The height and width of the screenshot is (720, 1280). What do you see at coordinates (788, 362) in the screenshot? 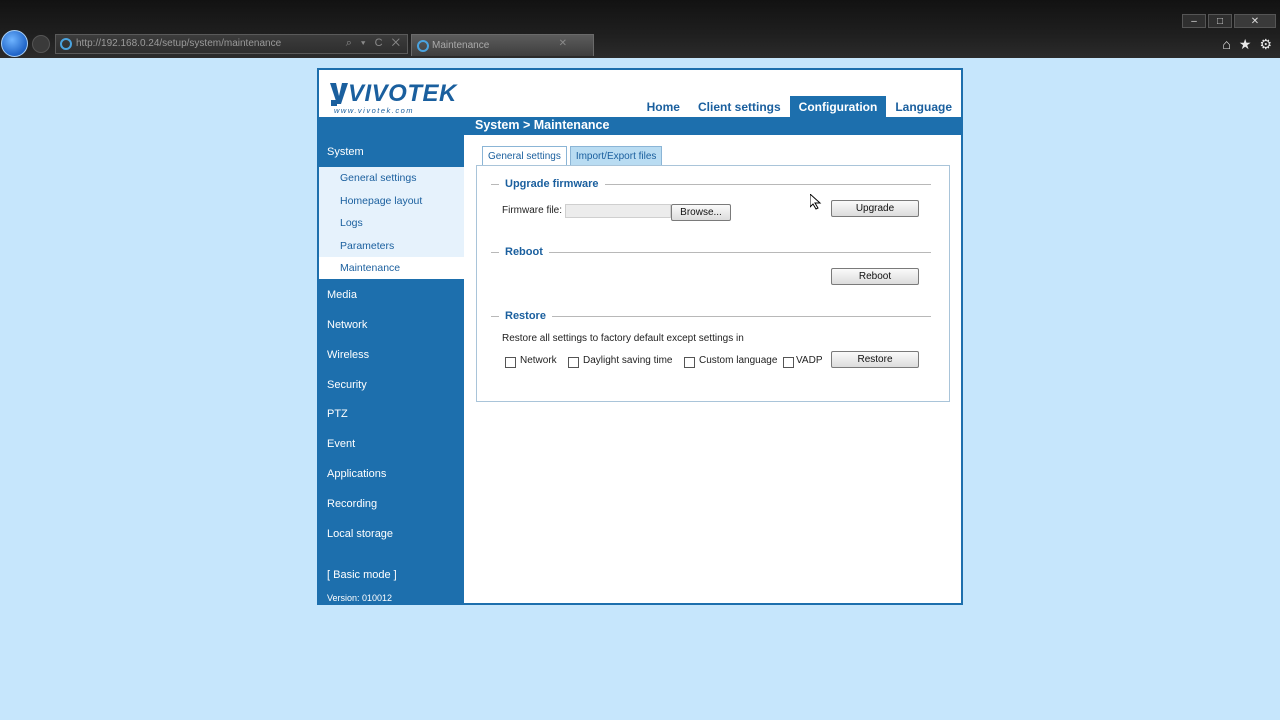
I see `vadp-checkbox` at bounding box center [788, 362].